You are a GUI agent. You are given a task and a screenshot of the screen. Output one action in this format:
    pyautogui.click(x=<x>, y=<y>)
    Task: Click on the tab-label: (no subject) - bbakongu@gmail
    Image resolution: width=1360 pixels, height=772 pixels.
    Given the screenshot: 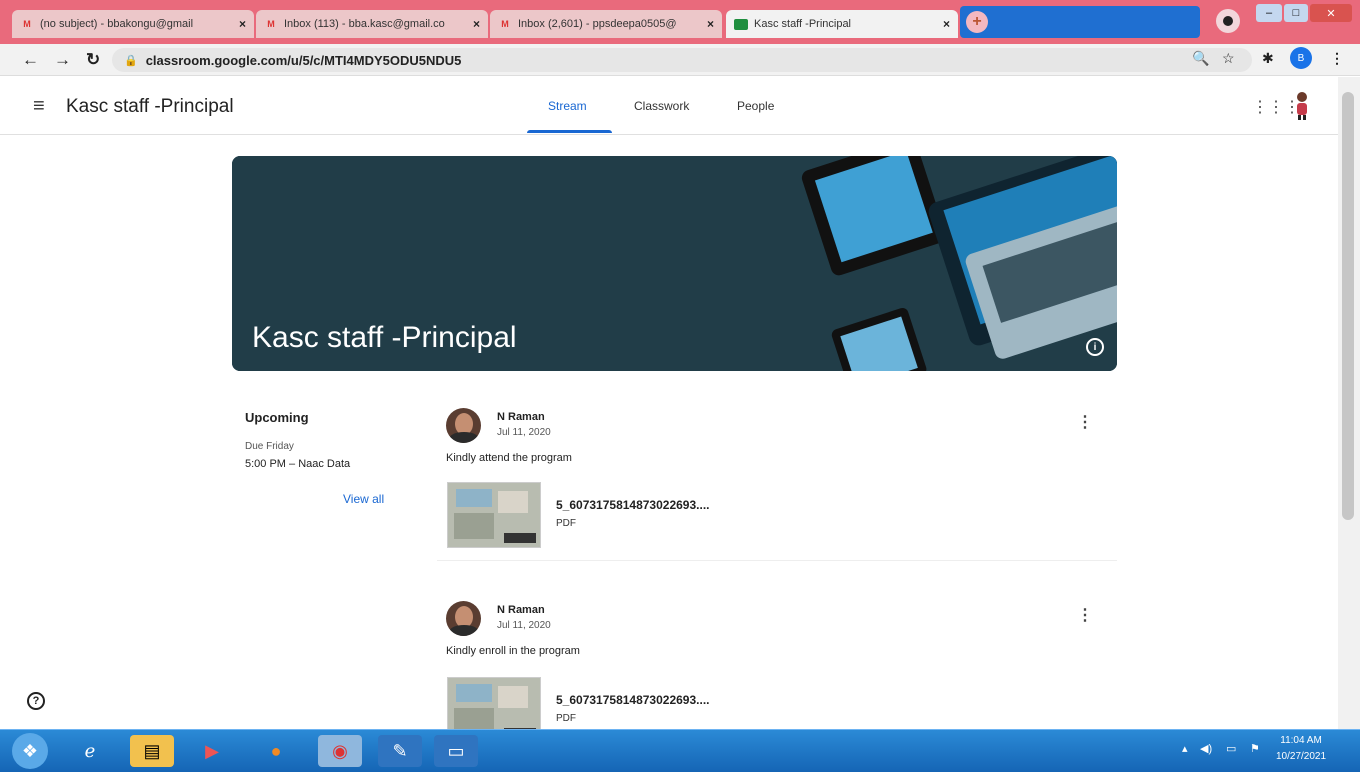 What is the action you would take?
    pyautogui.click(x=117, y=24)
    